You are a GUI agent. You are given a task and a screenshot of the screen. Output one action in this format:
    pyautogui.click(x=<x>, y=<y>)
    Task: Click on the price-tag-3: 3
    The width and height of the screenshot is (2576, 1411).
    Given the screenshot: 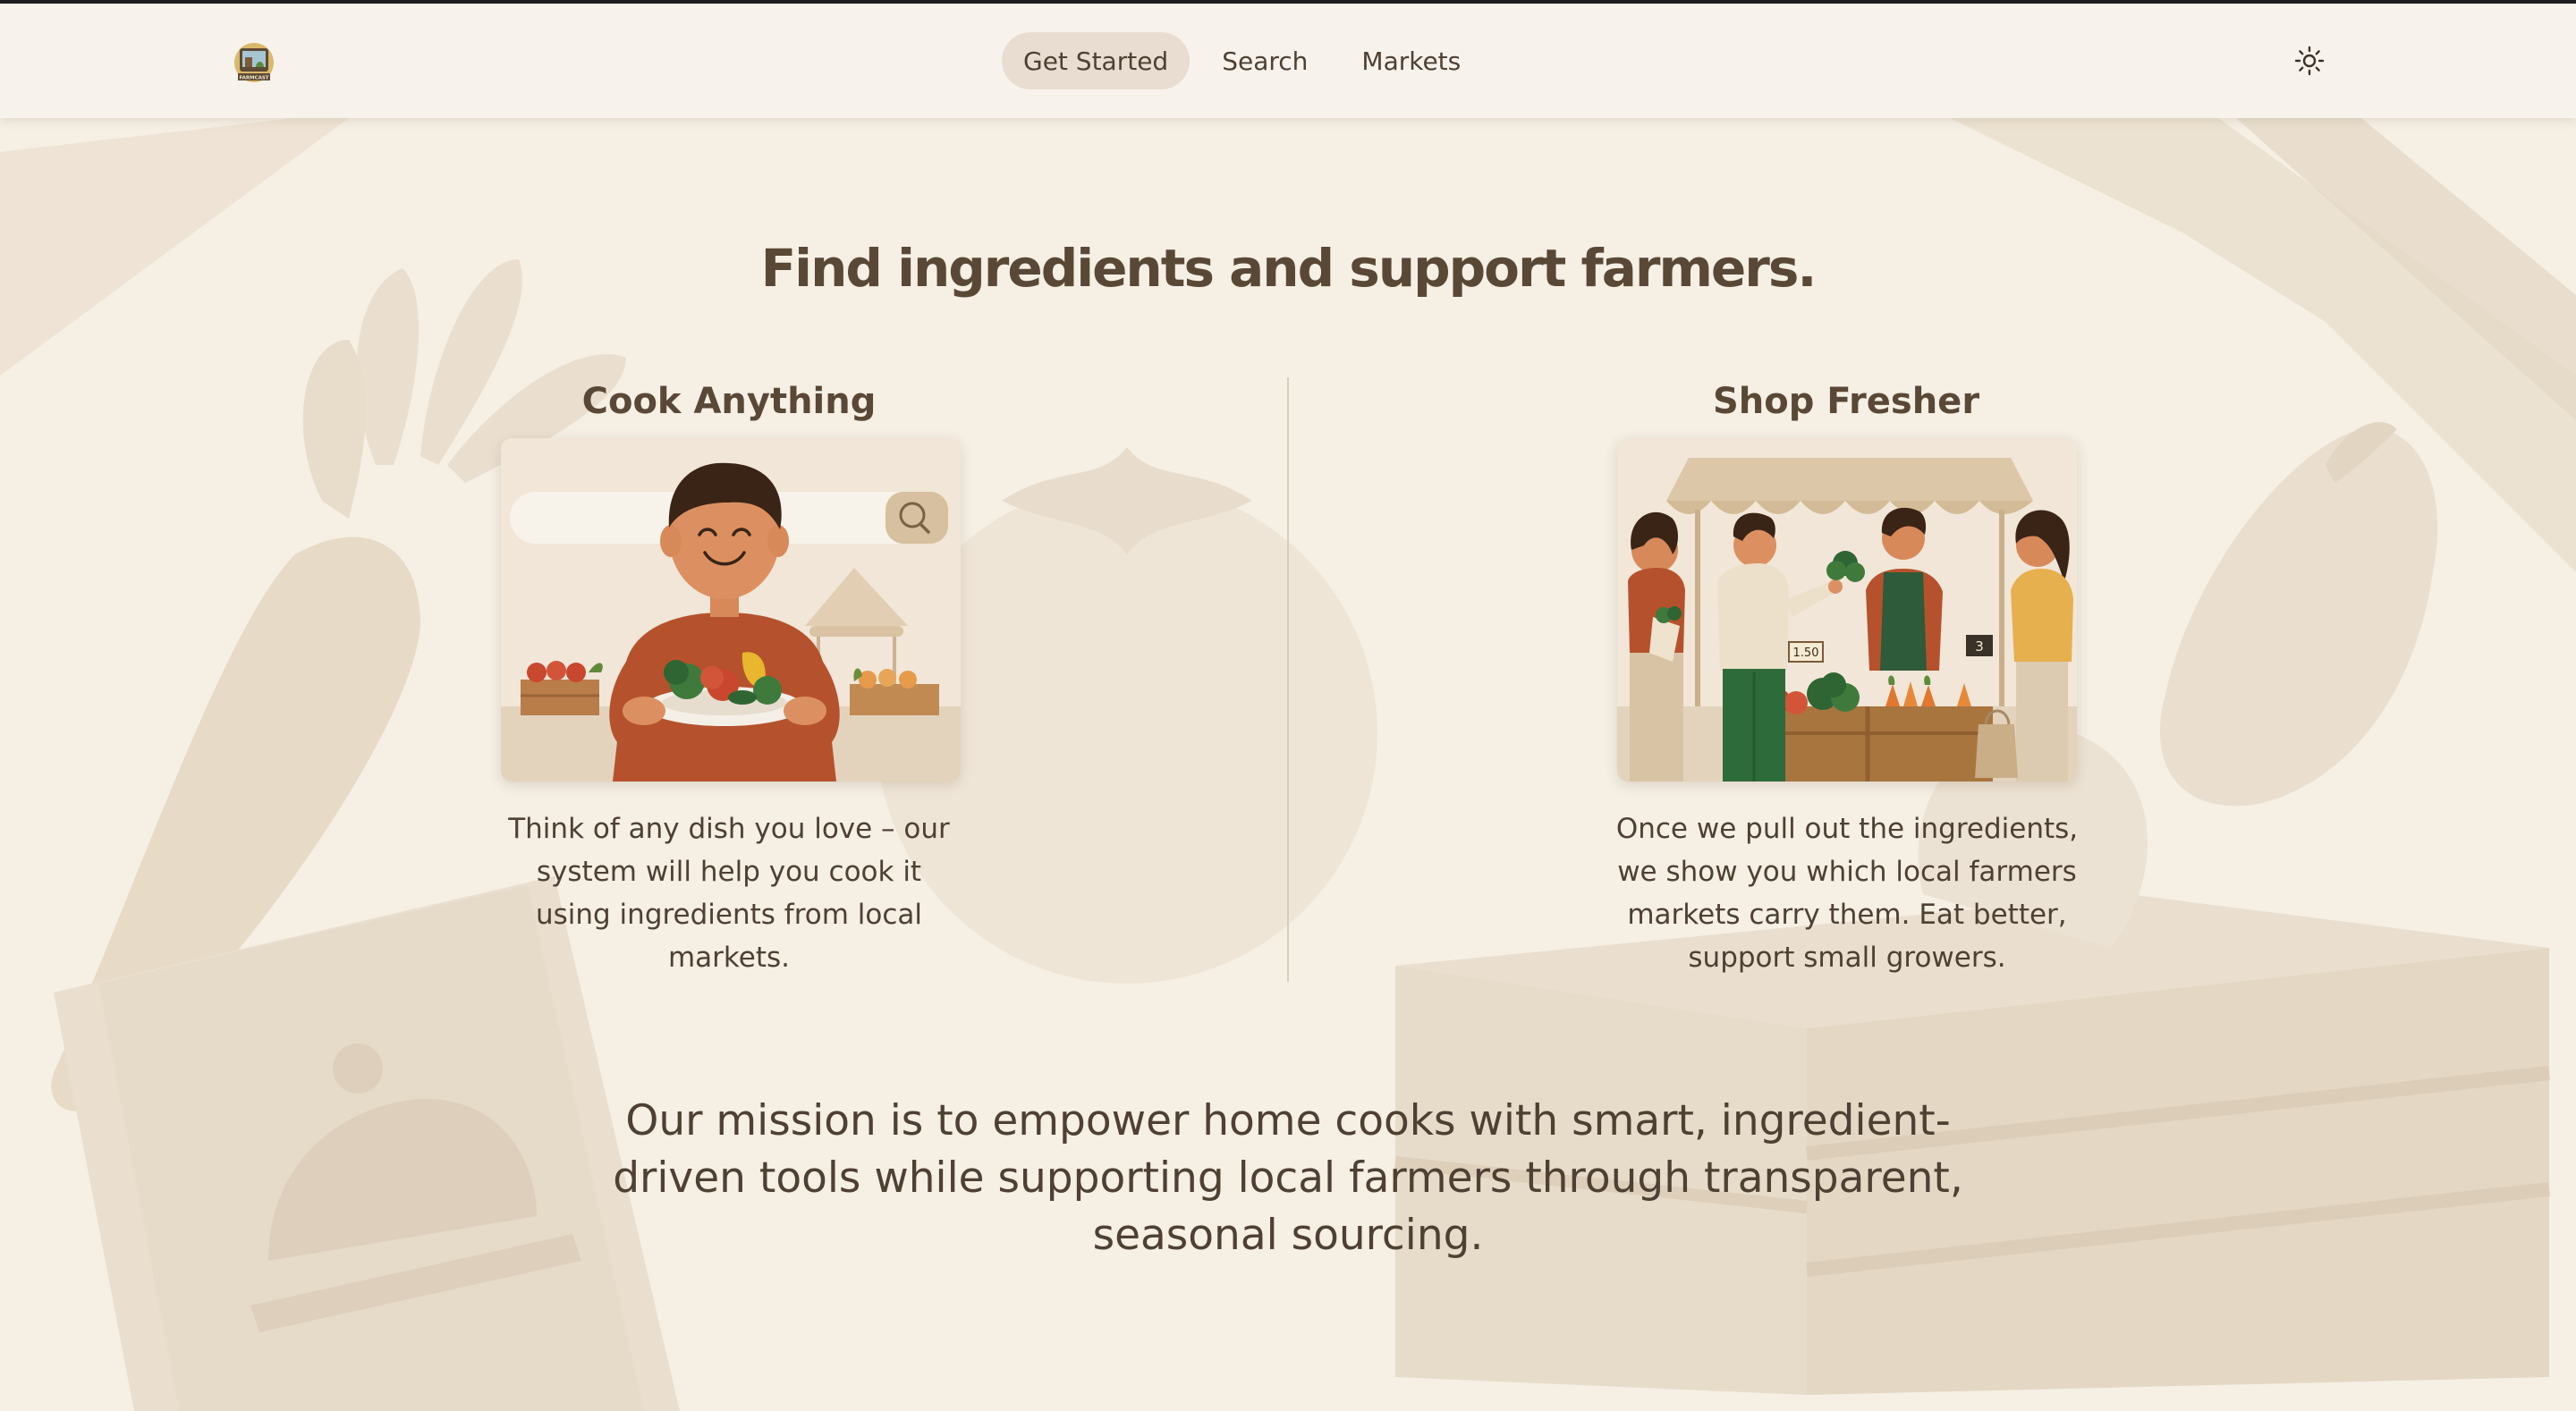 What is the action you would take?
    pyautogui.click(x=1979, y=646)
    